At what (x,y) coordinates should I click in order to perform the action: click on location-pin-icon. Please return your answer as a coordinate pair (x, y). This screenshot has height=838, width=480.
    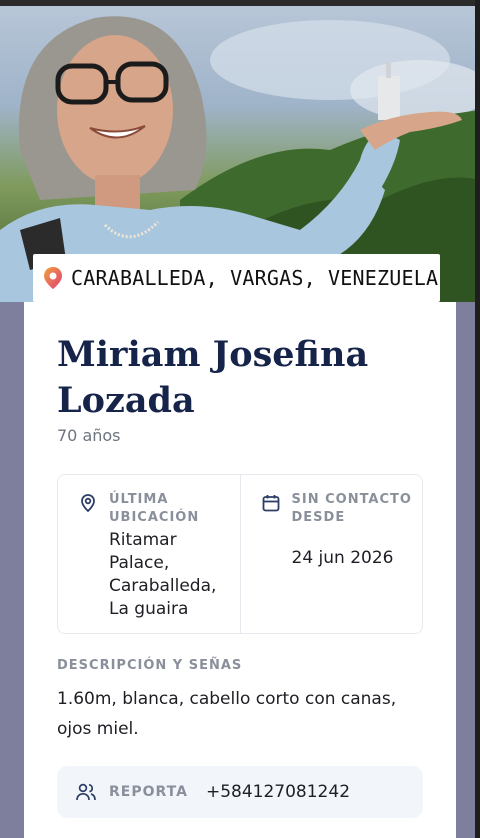
    Looking at the image, I should click on (53, 278).